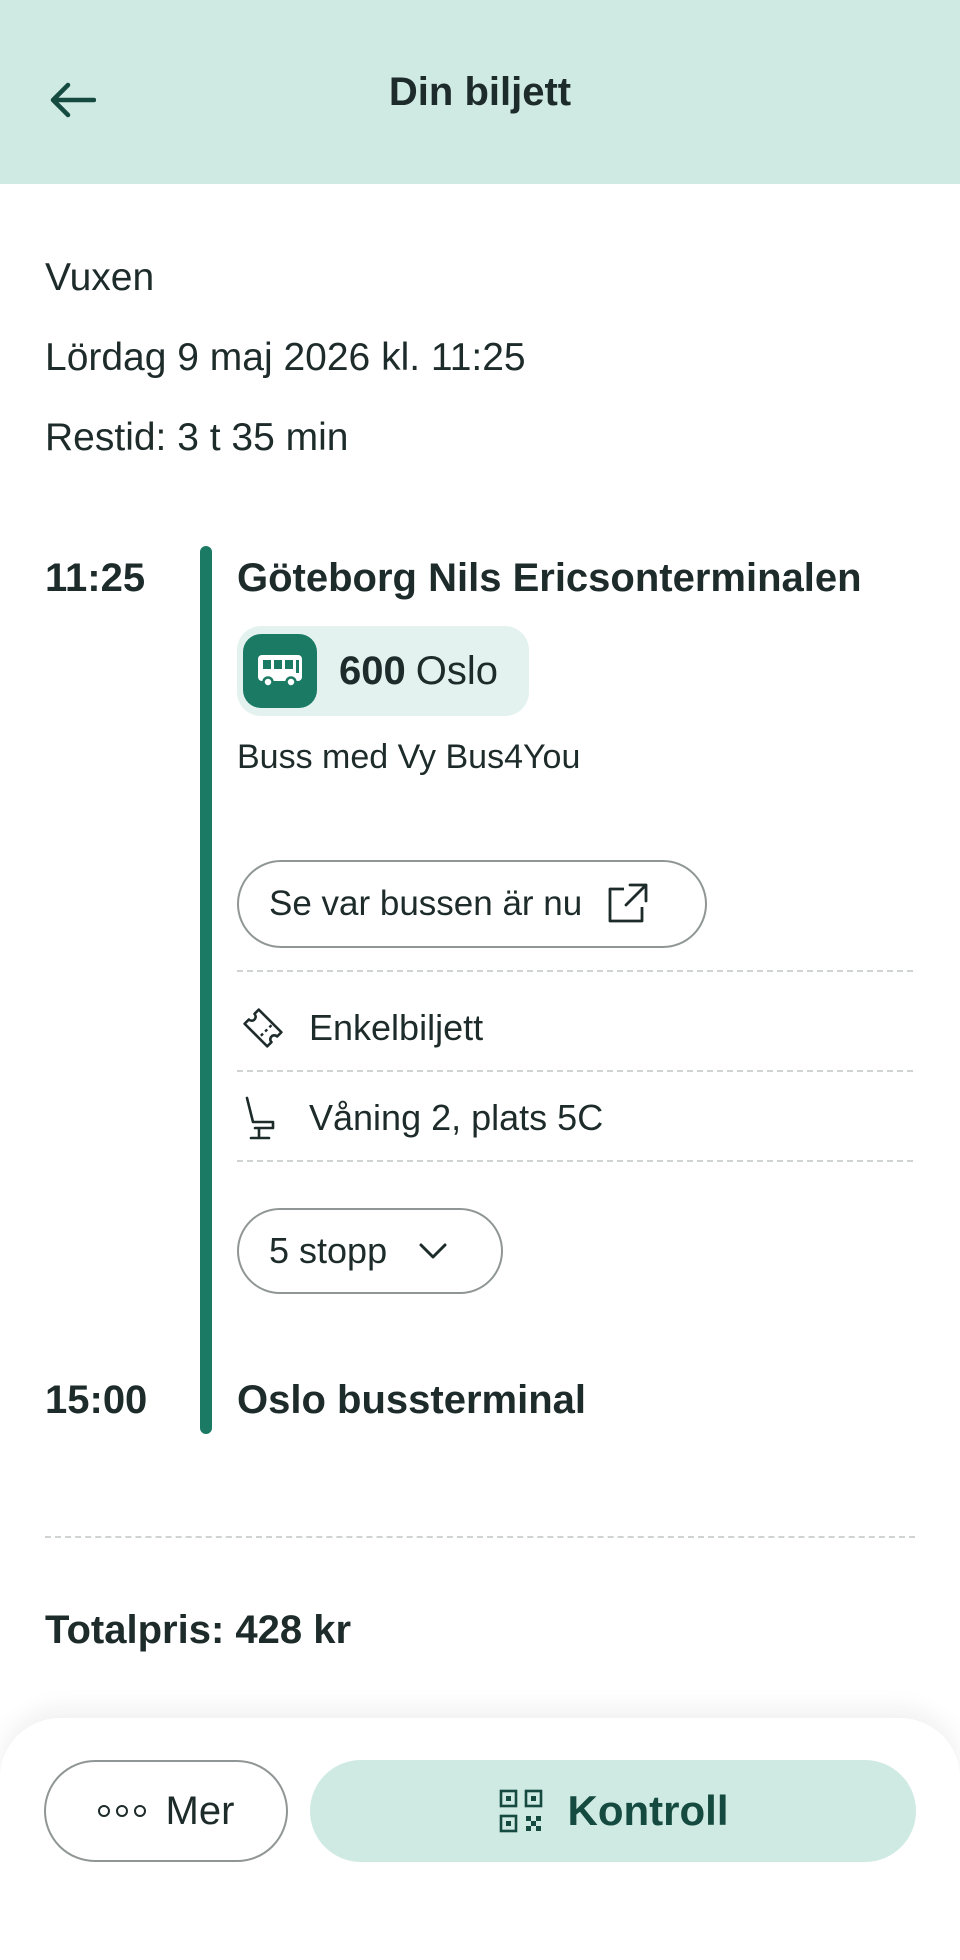 This screenshot has height=1960, width=960. I want to click on more-button: Mer, so click(166, 1811).